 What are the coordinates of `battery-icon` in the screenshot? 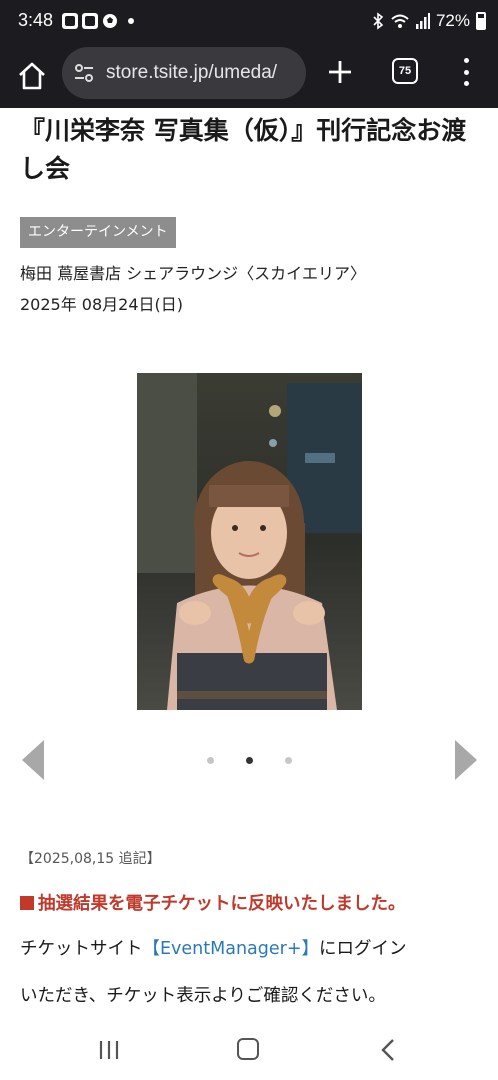 It's located at (481, 21).